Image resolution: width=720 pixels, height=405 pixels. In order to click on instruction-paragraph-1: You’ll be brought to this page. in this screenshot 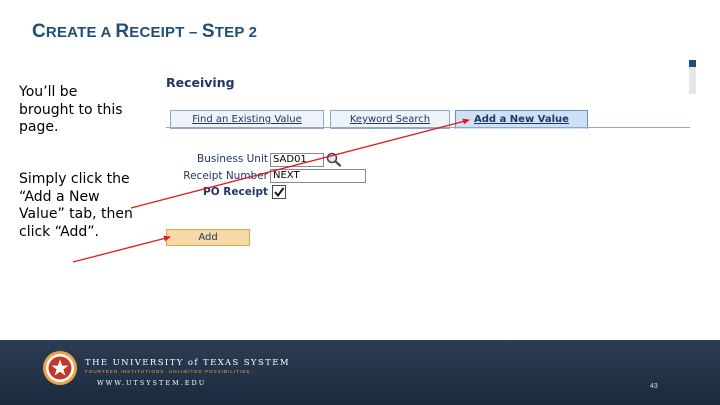, I will do `click(71, 109)`.